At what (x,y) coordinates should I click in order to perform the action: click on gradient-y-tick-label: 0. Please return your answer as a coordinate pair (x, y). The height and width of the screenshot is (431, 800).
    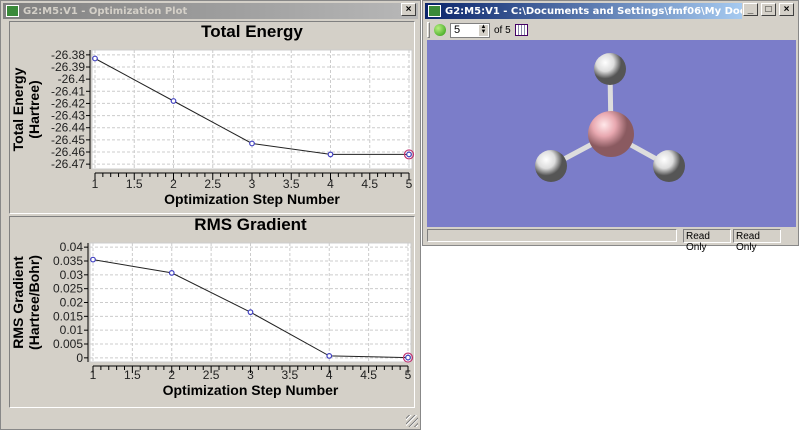
    Looking at the image, I should click on (79, 358).